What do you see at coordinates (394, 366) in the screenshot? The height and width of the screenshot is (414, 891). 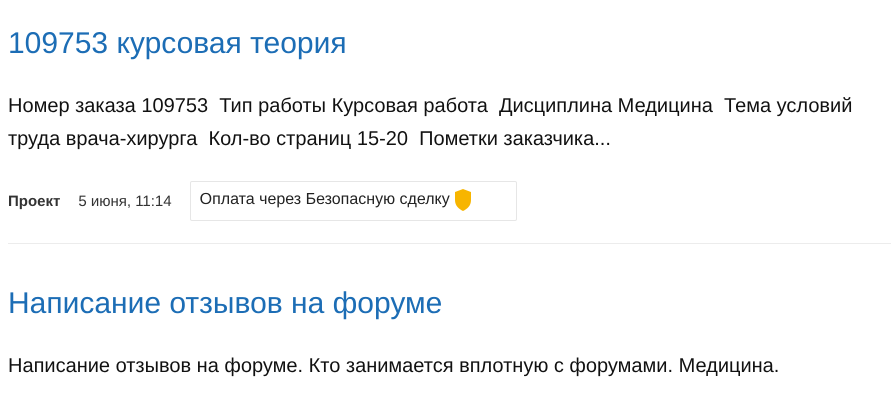 I see `order-description: Написание отзывов на форуме. Кто занимается вплотную с форумами. Медицина.` at bounding box center [394, 366].